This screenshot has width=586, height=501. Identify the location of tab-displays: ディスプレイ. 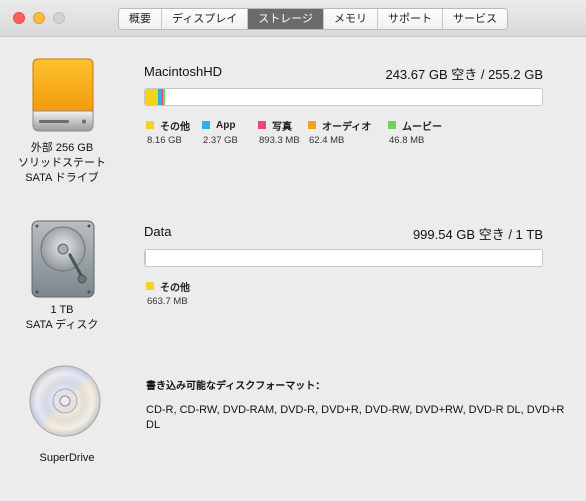
(204, 19).